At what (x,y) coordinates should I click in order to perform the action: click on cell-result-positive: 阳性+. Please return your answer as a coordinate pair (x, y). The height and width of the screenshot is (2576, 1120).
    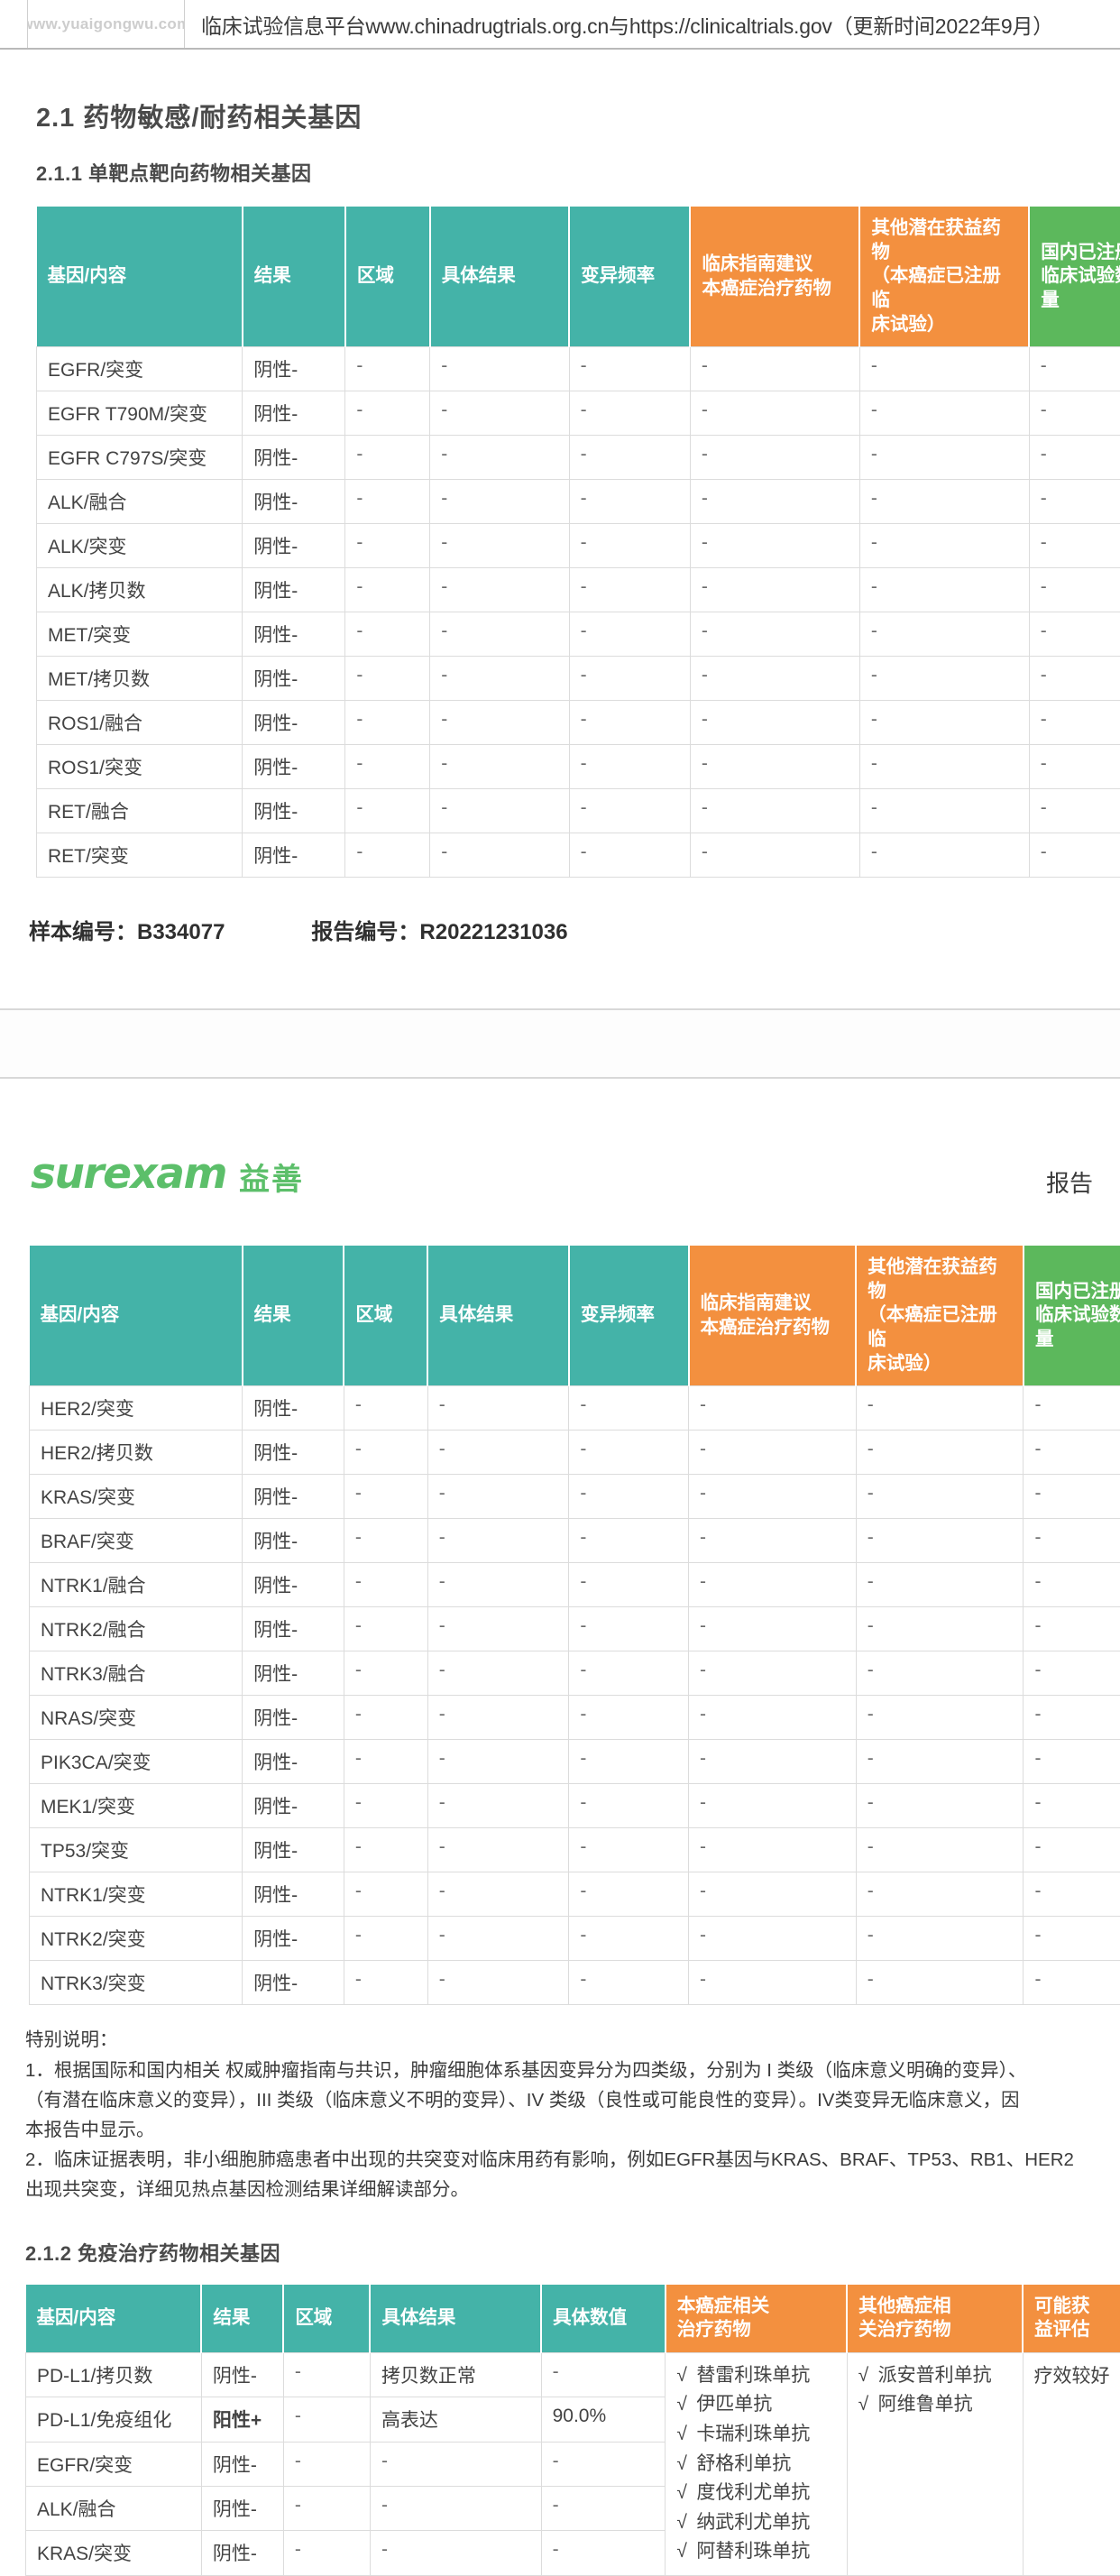
    Looking at the image, I should click on (242, 2419).